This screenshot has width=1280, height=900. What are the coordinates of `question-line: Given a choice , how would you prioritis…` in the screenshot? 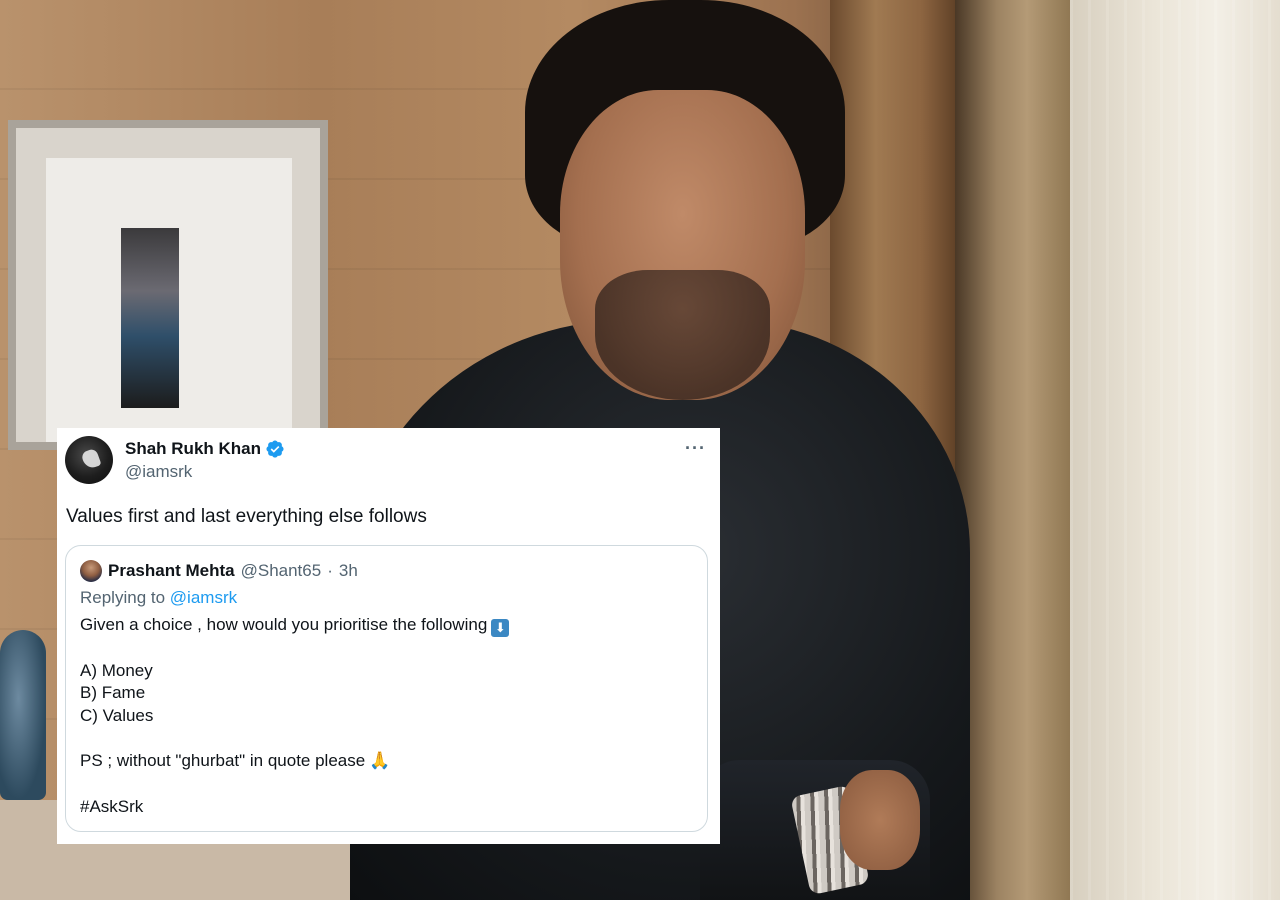 It's located at (295, 625).